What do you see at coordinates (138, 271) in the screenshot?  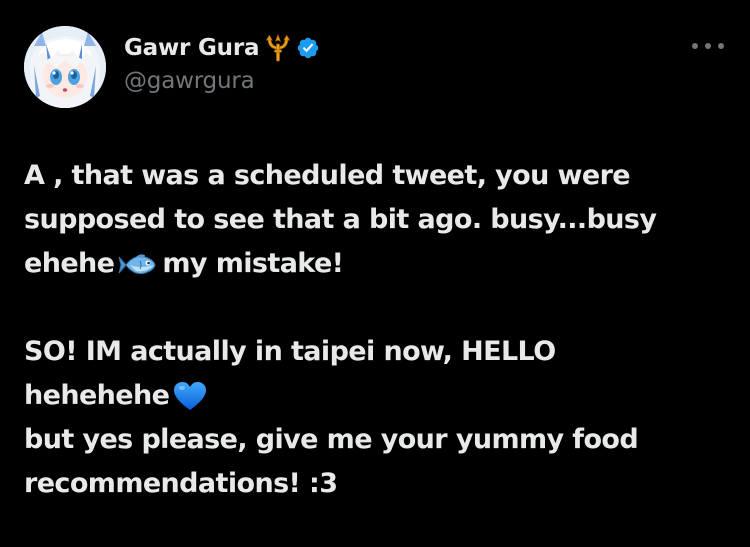 I see `fish-icon` at bounding box center [138, 271].